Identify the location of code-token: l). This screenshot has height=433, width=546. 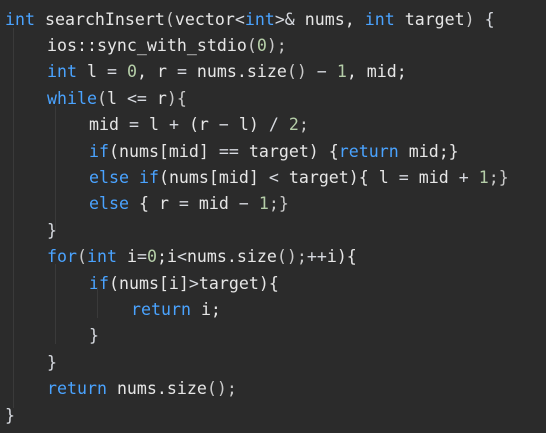
(248, 125).